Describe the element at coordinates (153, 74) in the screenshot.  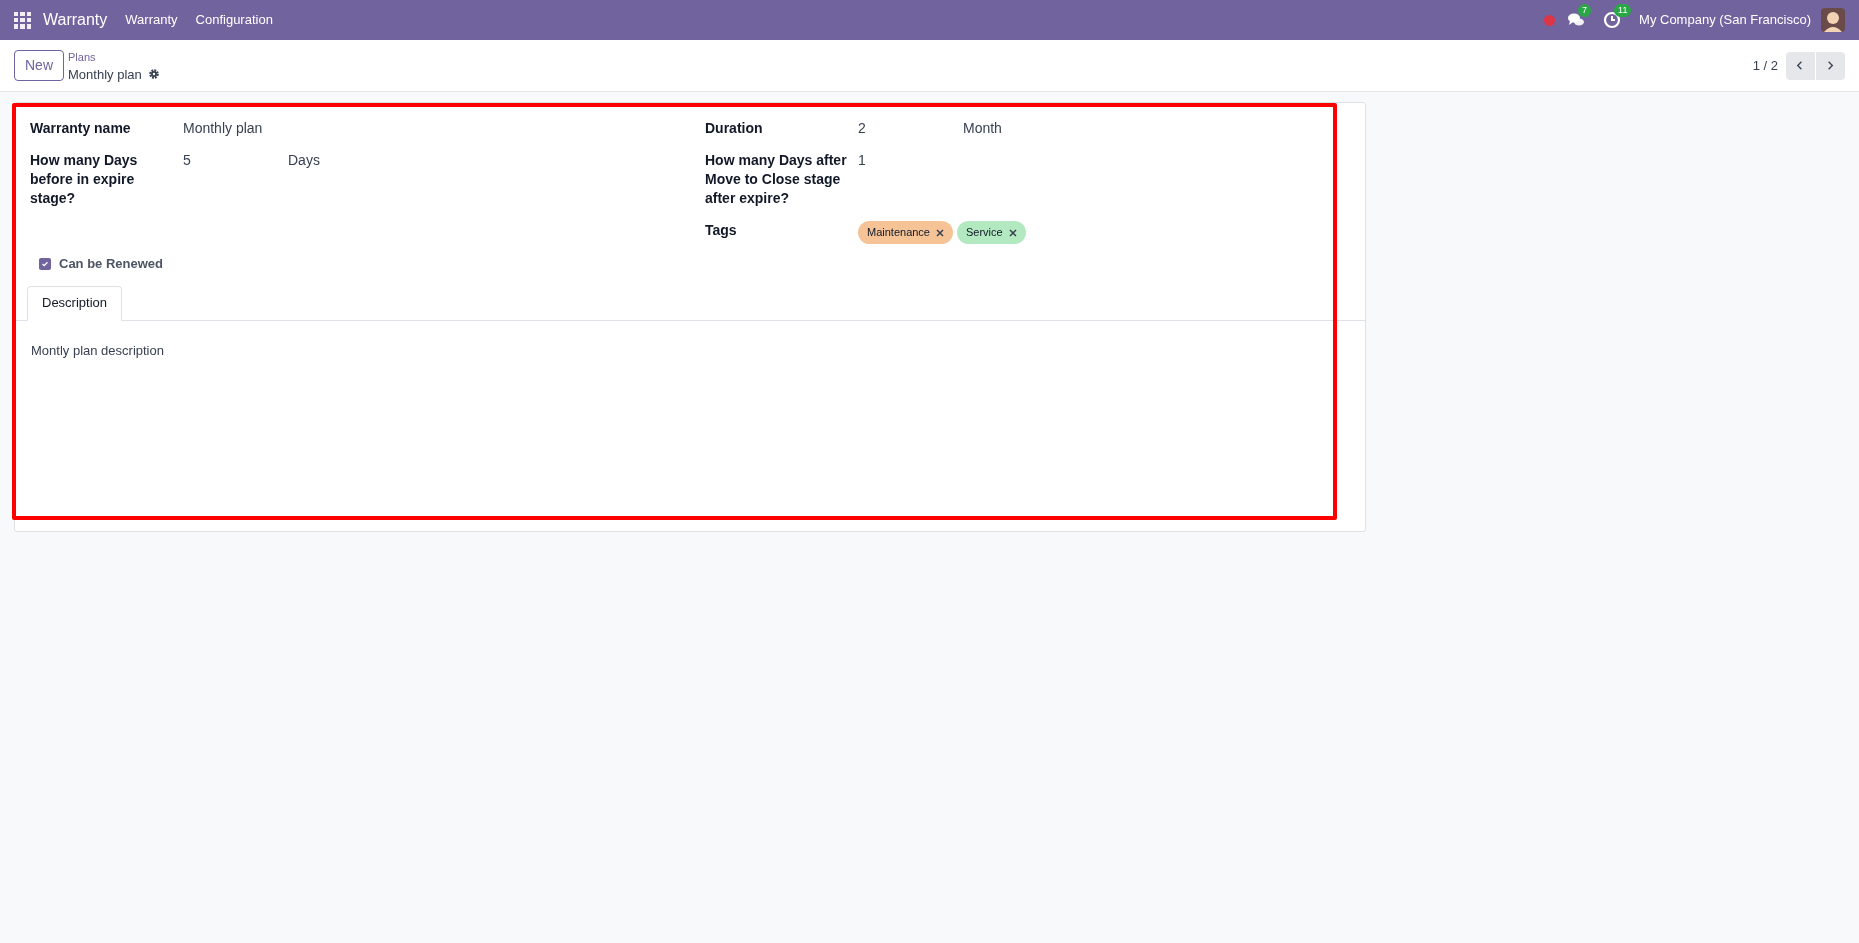
I see `settings-icon` at that location.